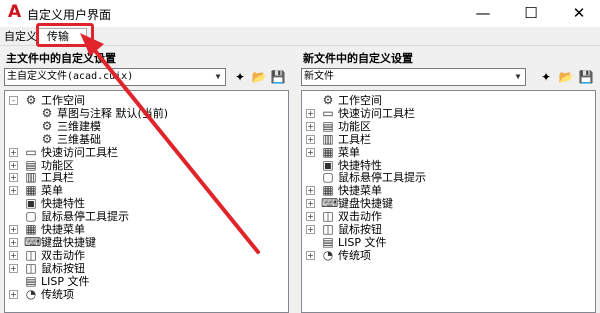 This screenshot has height=313, width=600. I want to click on right-panel-header: 新文件中的自定义设置, so click(358, 58).